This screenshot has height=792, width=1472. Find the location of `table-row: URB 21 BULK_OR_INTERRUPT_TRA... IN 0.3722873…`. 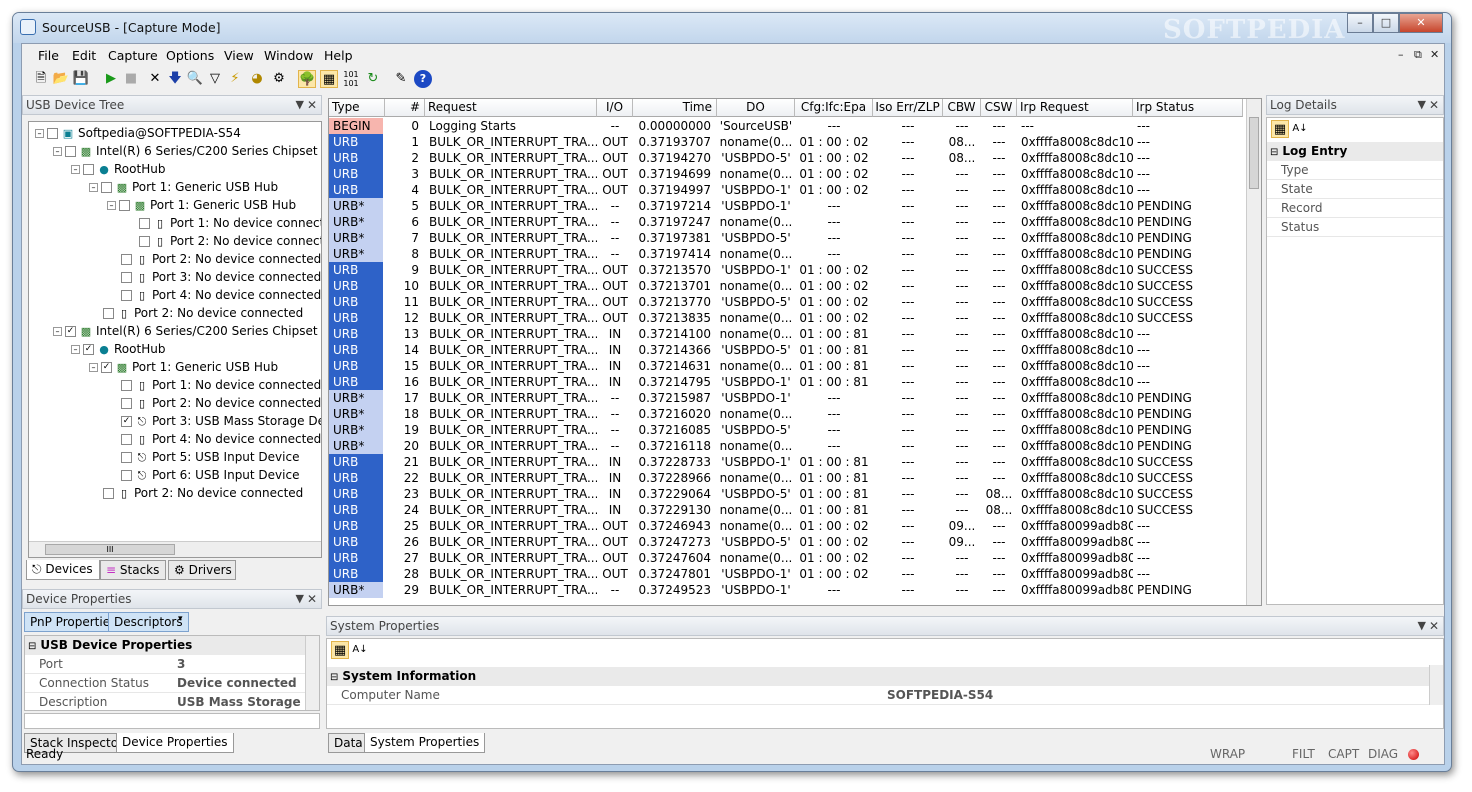

table-row: URB 21 BULK_OR_INTERRUPT_TRA... IN 0.3722873… is located at coordinates (795, 462).